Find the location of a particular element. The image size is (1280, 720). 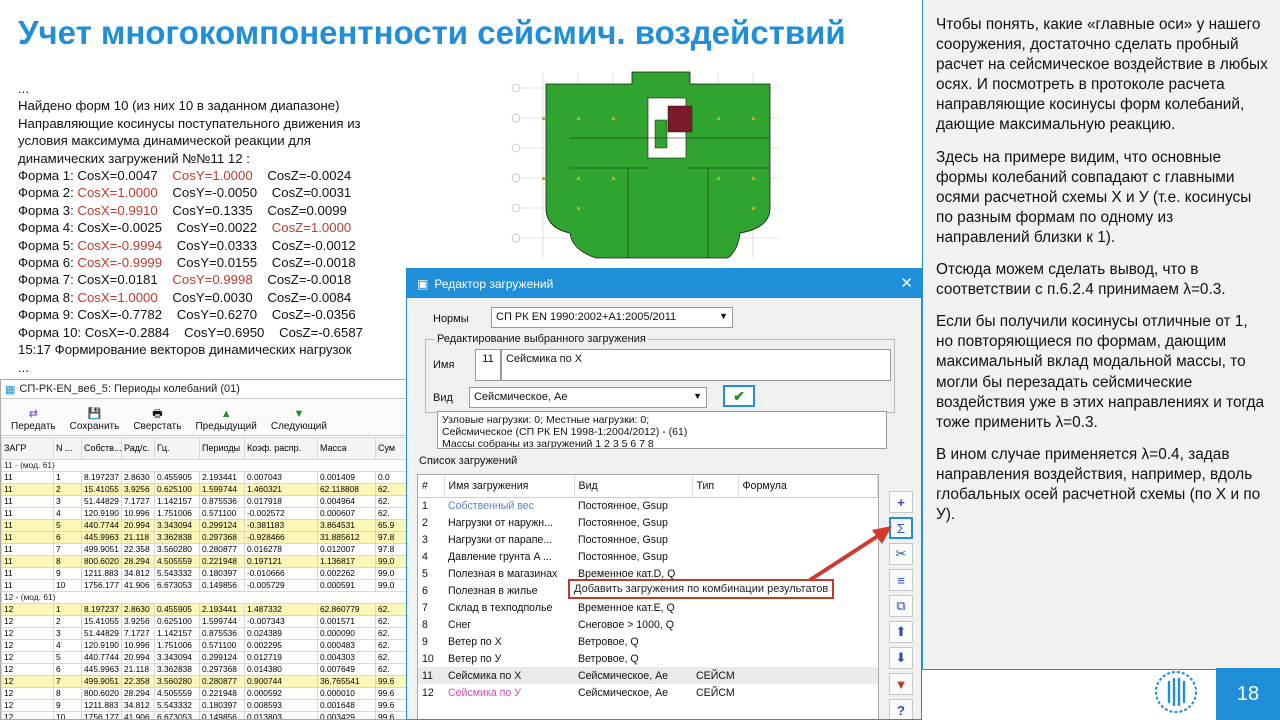

group-row: 11 - (мод. 61) is located at coordinates (206, 465).